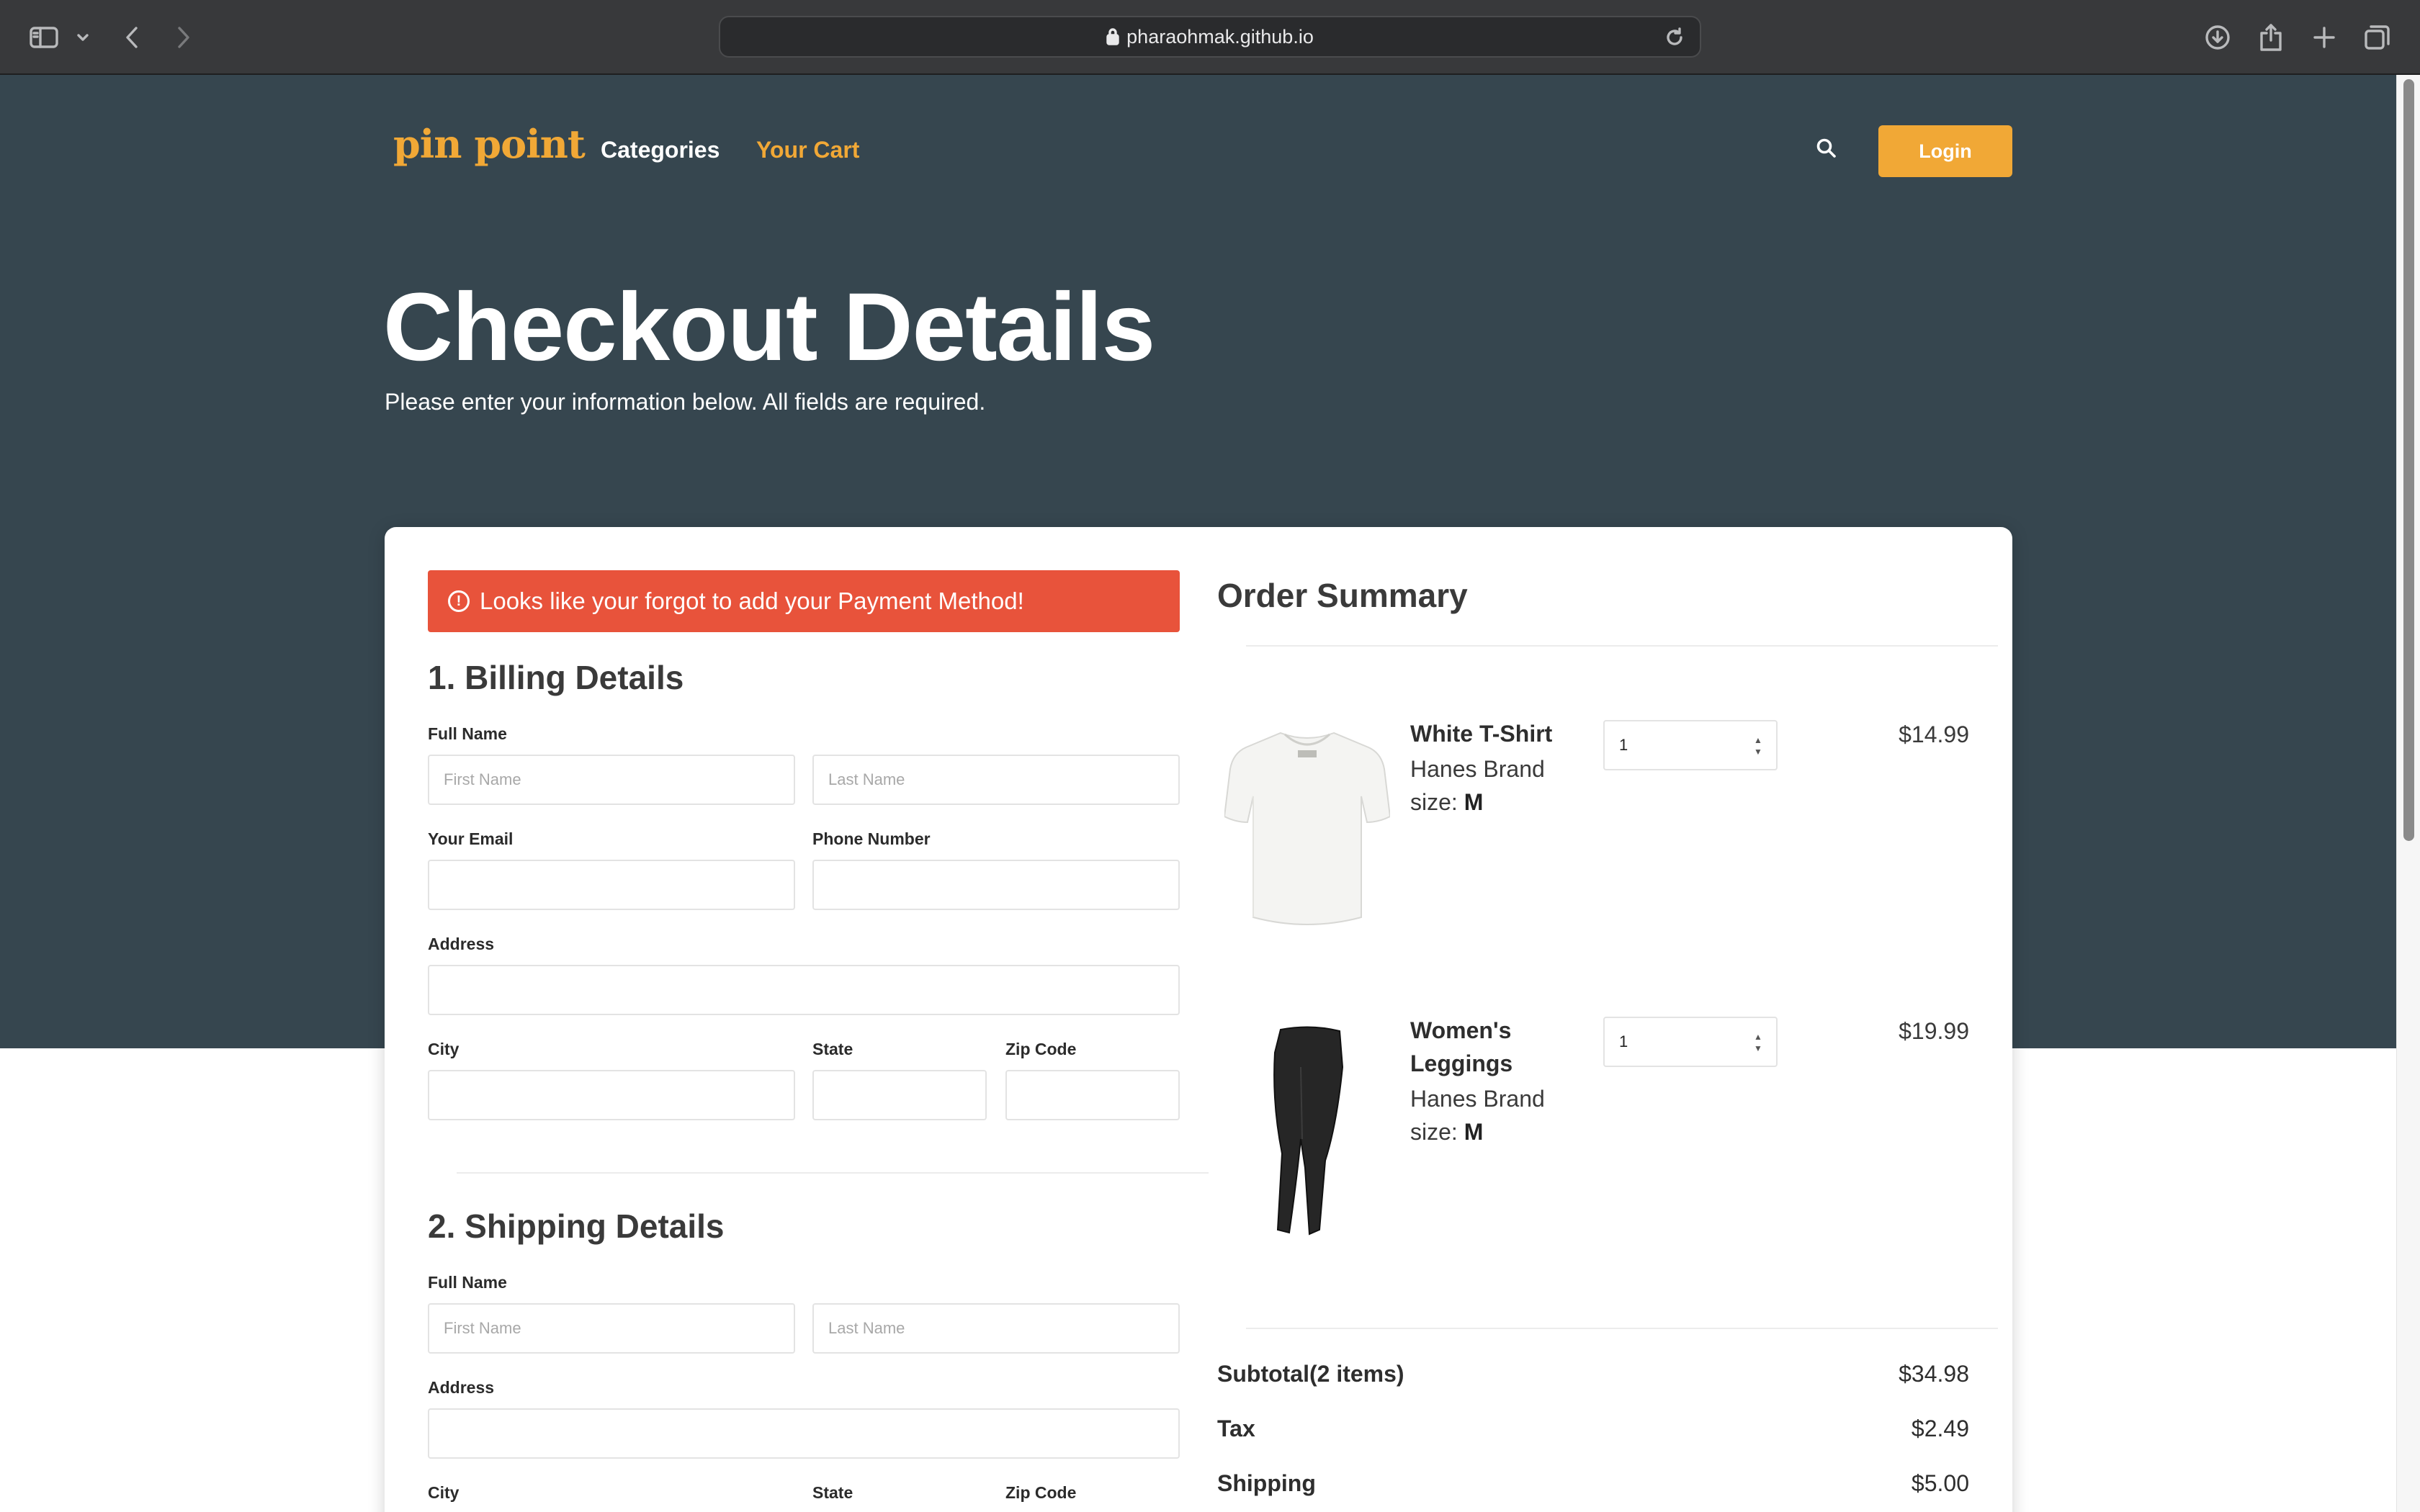 The width and height of the screenshot is (2420, 1512). What do you see at coordinates (832, 1049) in the screenshot?
I see `billing-state-label: State` at bounding box center [832, 1049].